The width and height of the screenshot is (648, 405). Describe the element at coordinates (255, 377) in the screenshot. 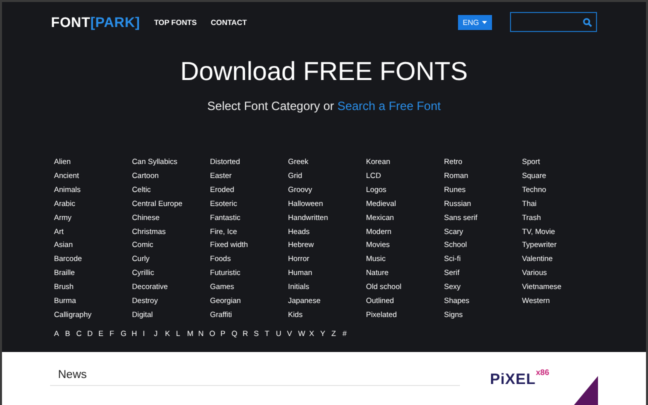

I see `section-title: News` at that location.